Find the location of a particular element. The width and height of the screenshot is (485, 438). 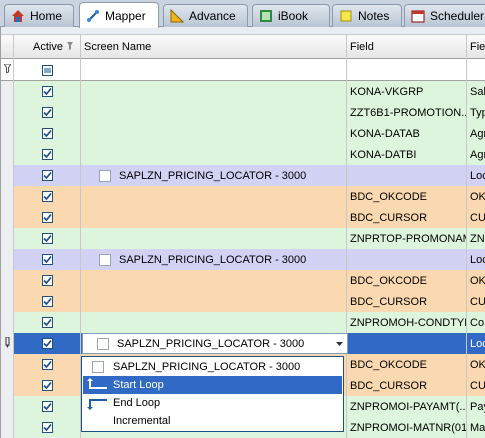

field-cell: KONA-DATAB is located at coordinates (407, 133).